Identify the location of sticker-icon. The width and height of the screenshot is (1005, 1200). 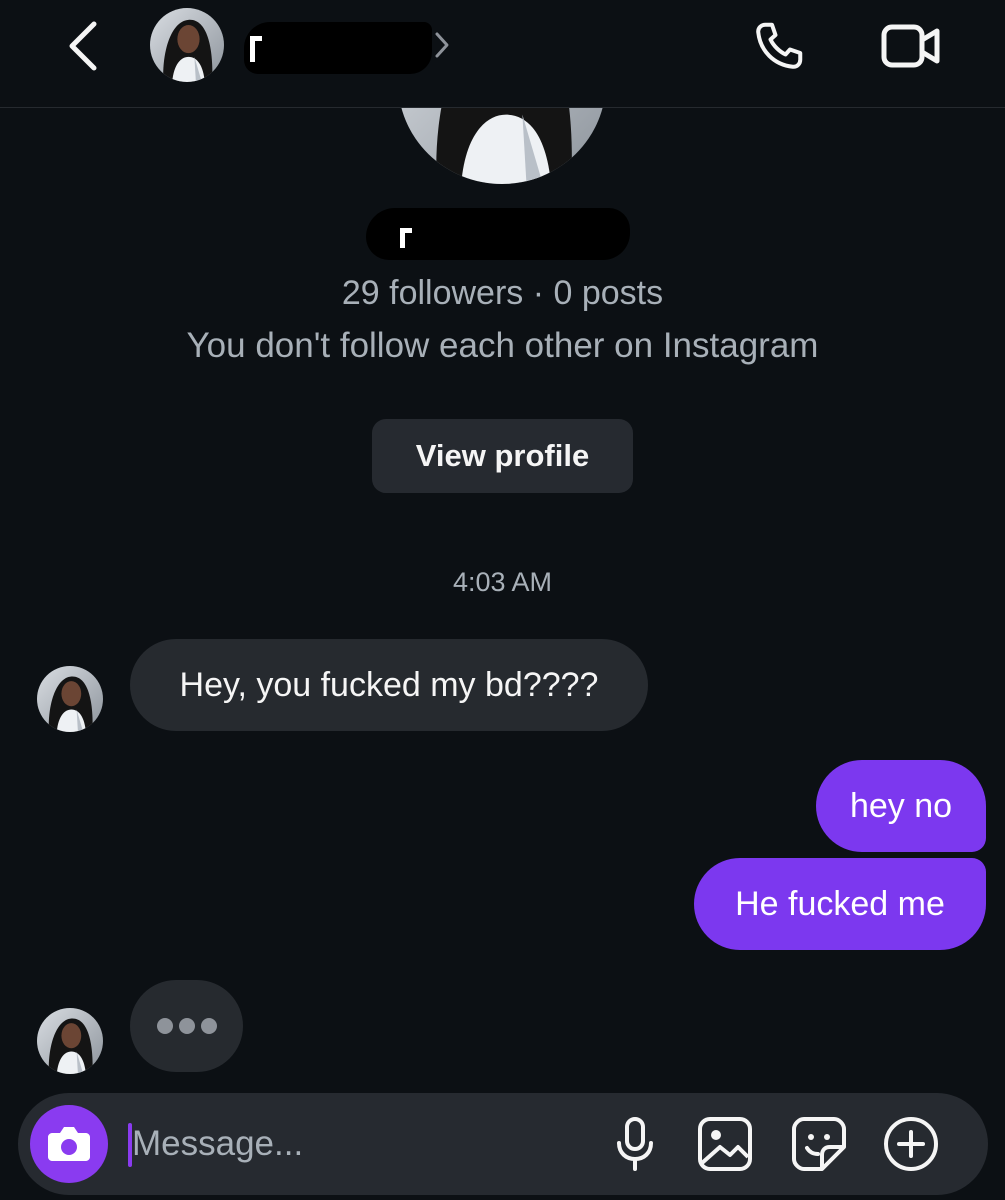
(819, 1144).